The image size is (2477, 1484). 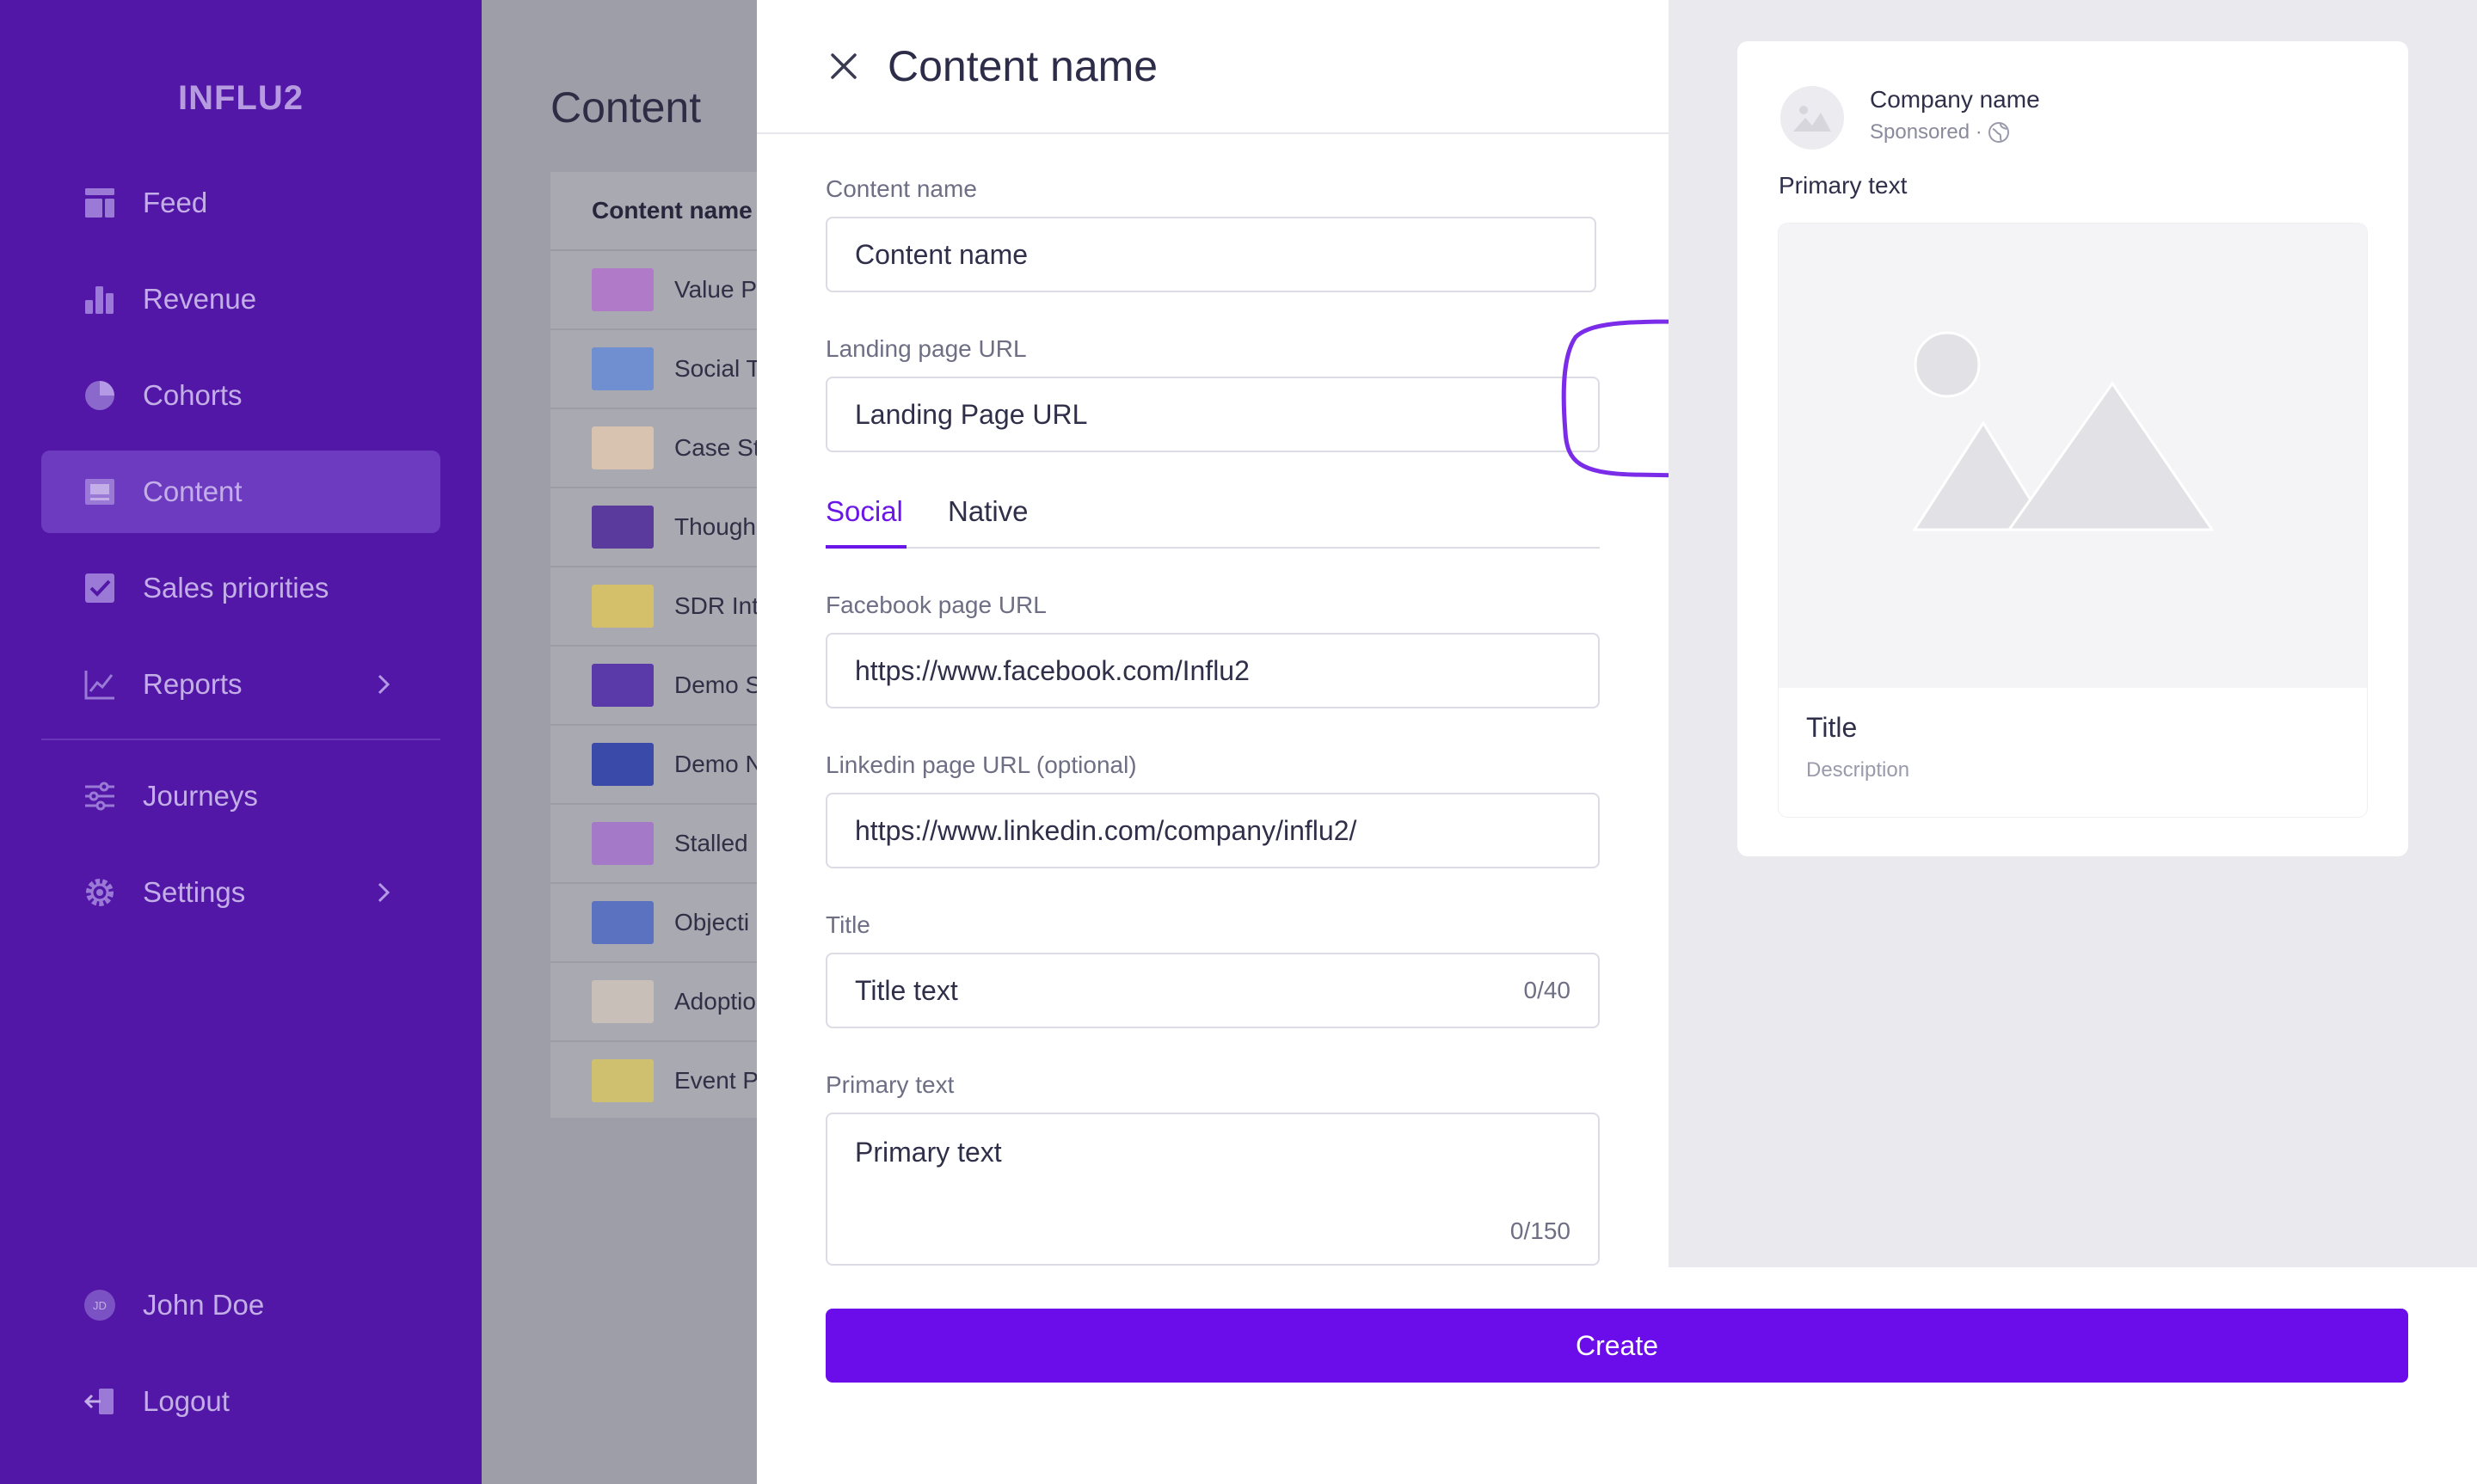 I want to click on sidebar-divider, so click(x=241, y=739).